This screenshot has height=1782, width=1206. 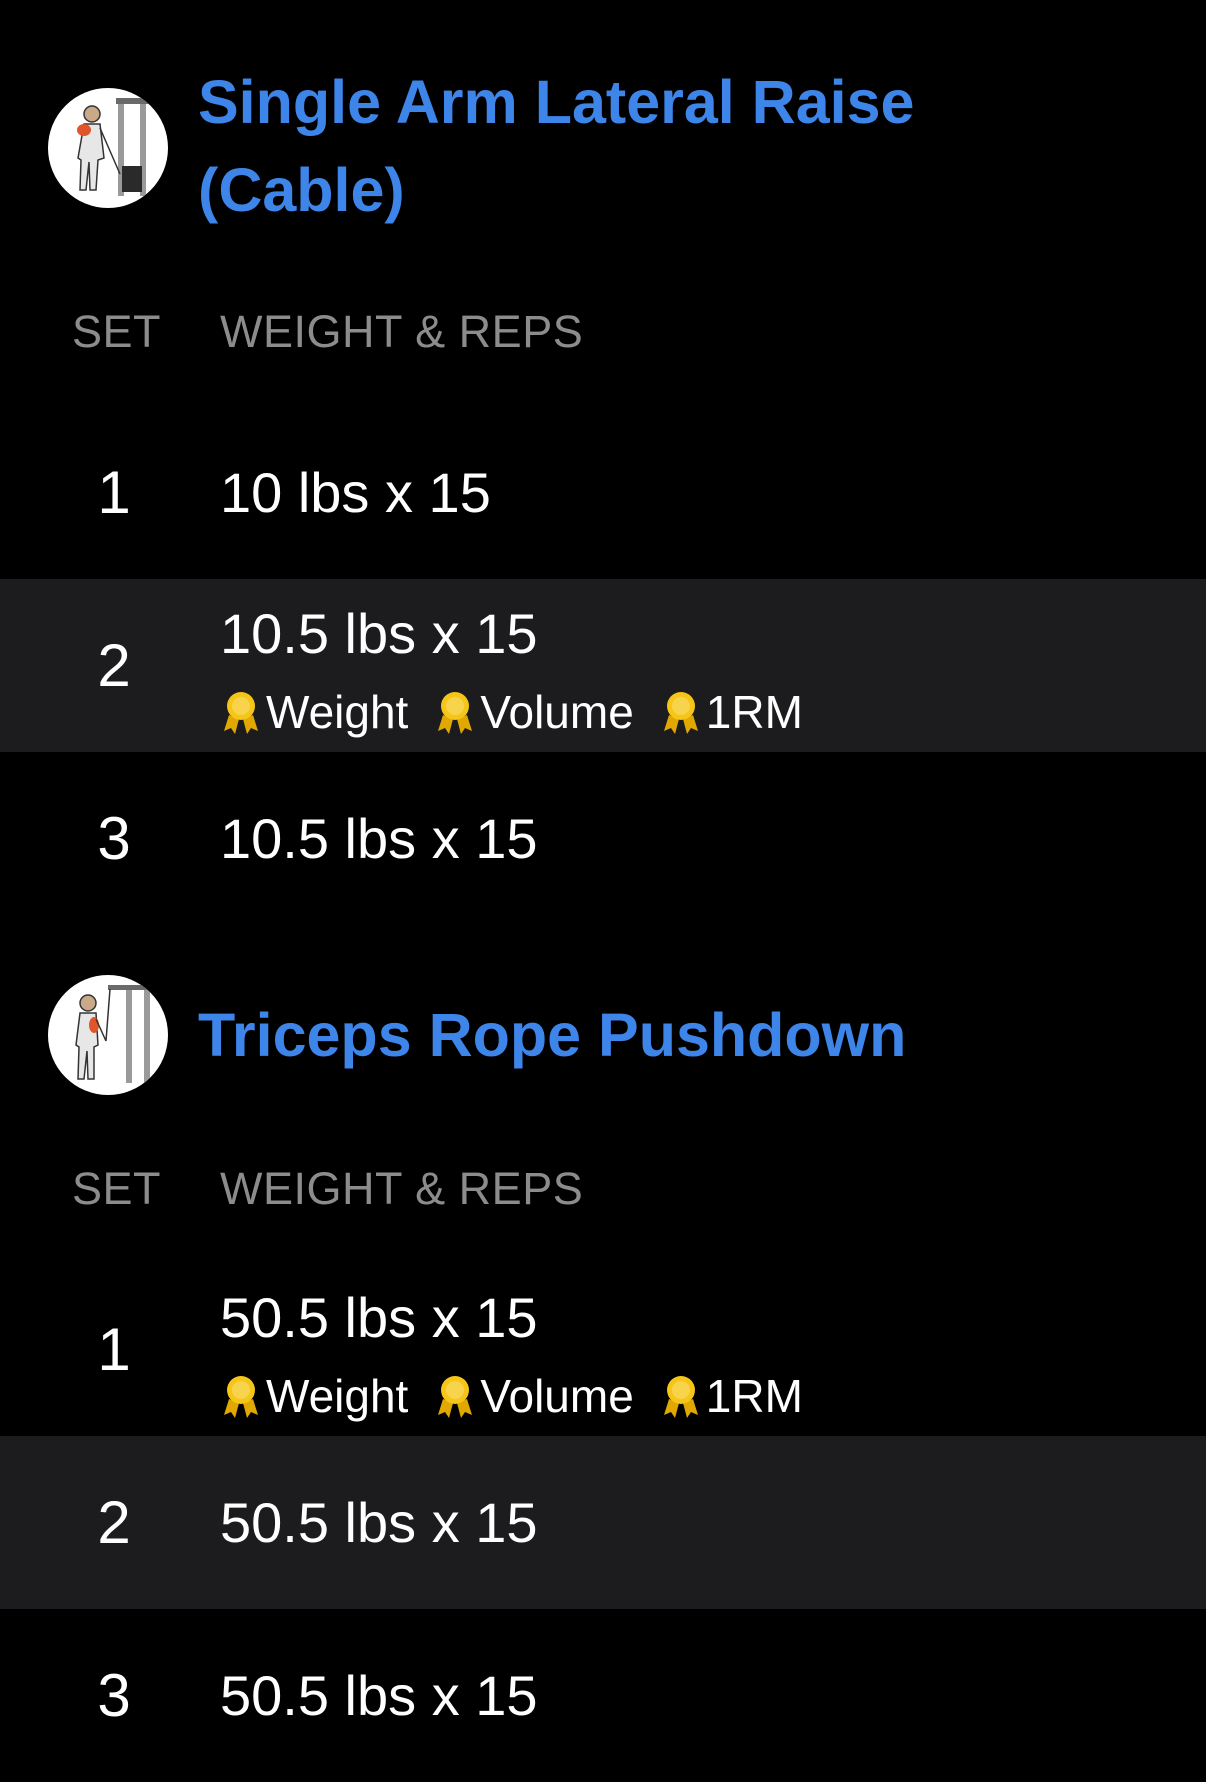 What do you see at coordinates (603, 492) in the screenshot?
I see `set-row: 1 10 lbs x 15` at bounding box center [603, 492].